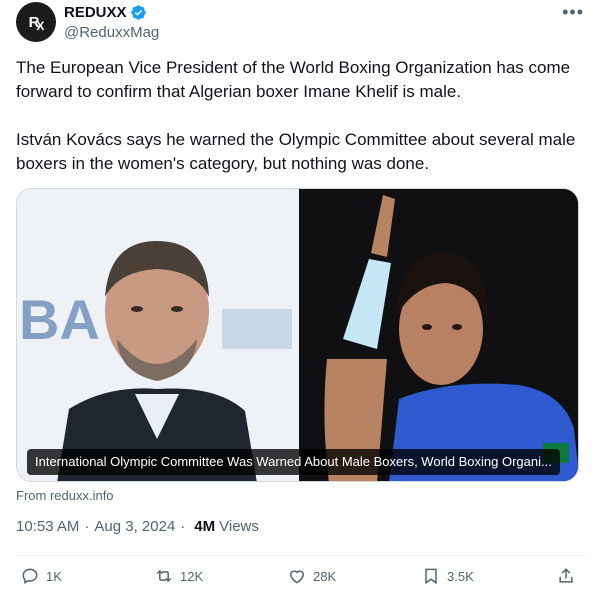 Image resolution: width=602 pixels, height=600 pixels. I want to click on author-name-row: REDUXX, so click(105, 12).